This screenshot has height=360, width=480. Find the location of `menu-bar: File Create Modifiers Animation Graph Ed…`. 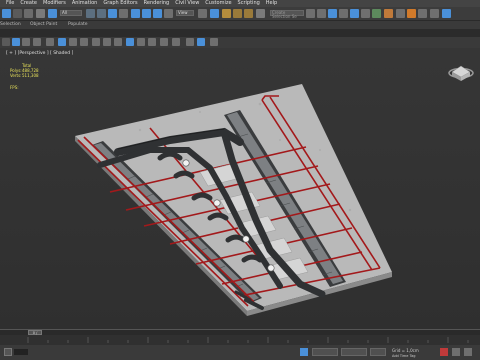

menu-bar: File Create Modifiers Animation Graph Ed… is located at coordinates (240, 3).